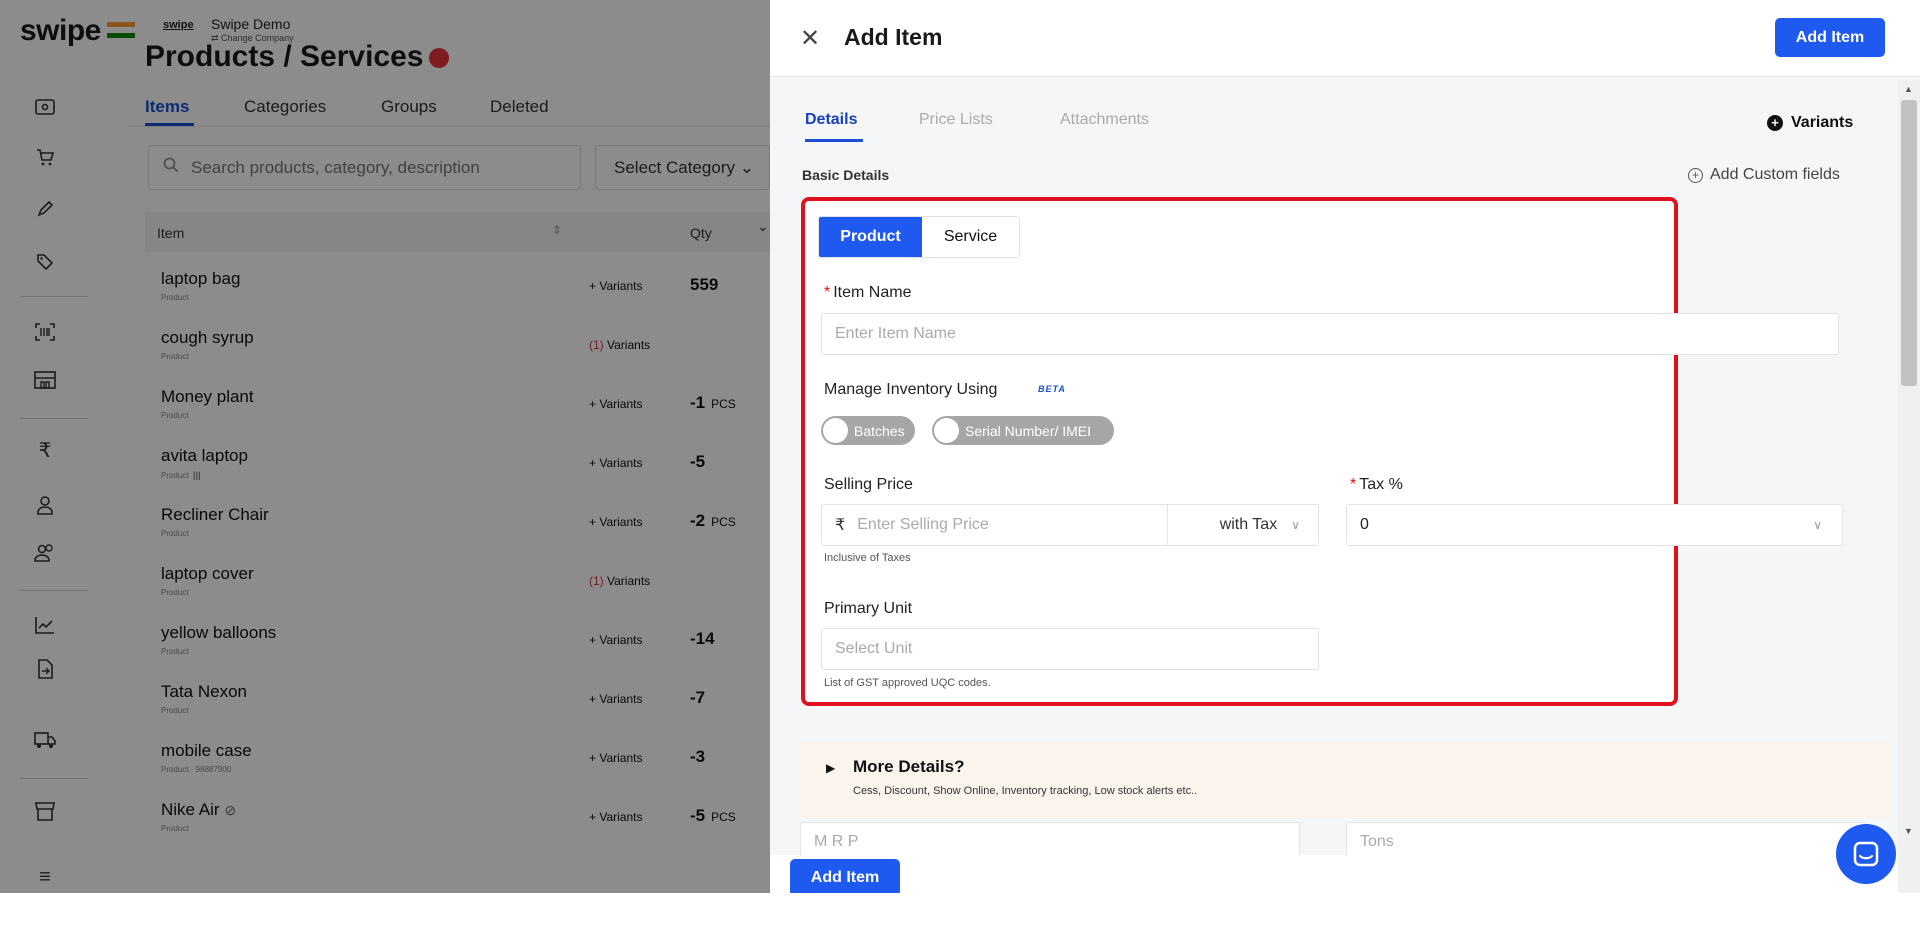  Describe the element at coordinates (1830, 37) in the screenshot. I see `add-item-button: Add Item` at that location.